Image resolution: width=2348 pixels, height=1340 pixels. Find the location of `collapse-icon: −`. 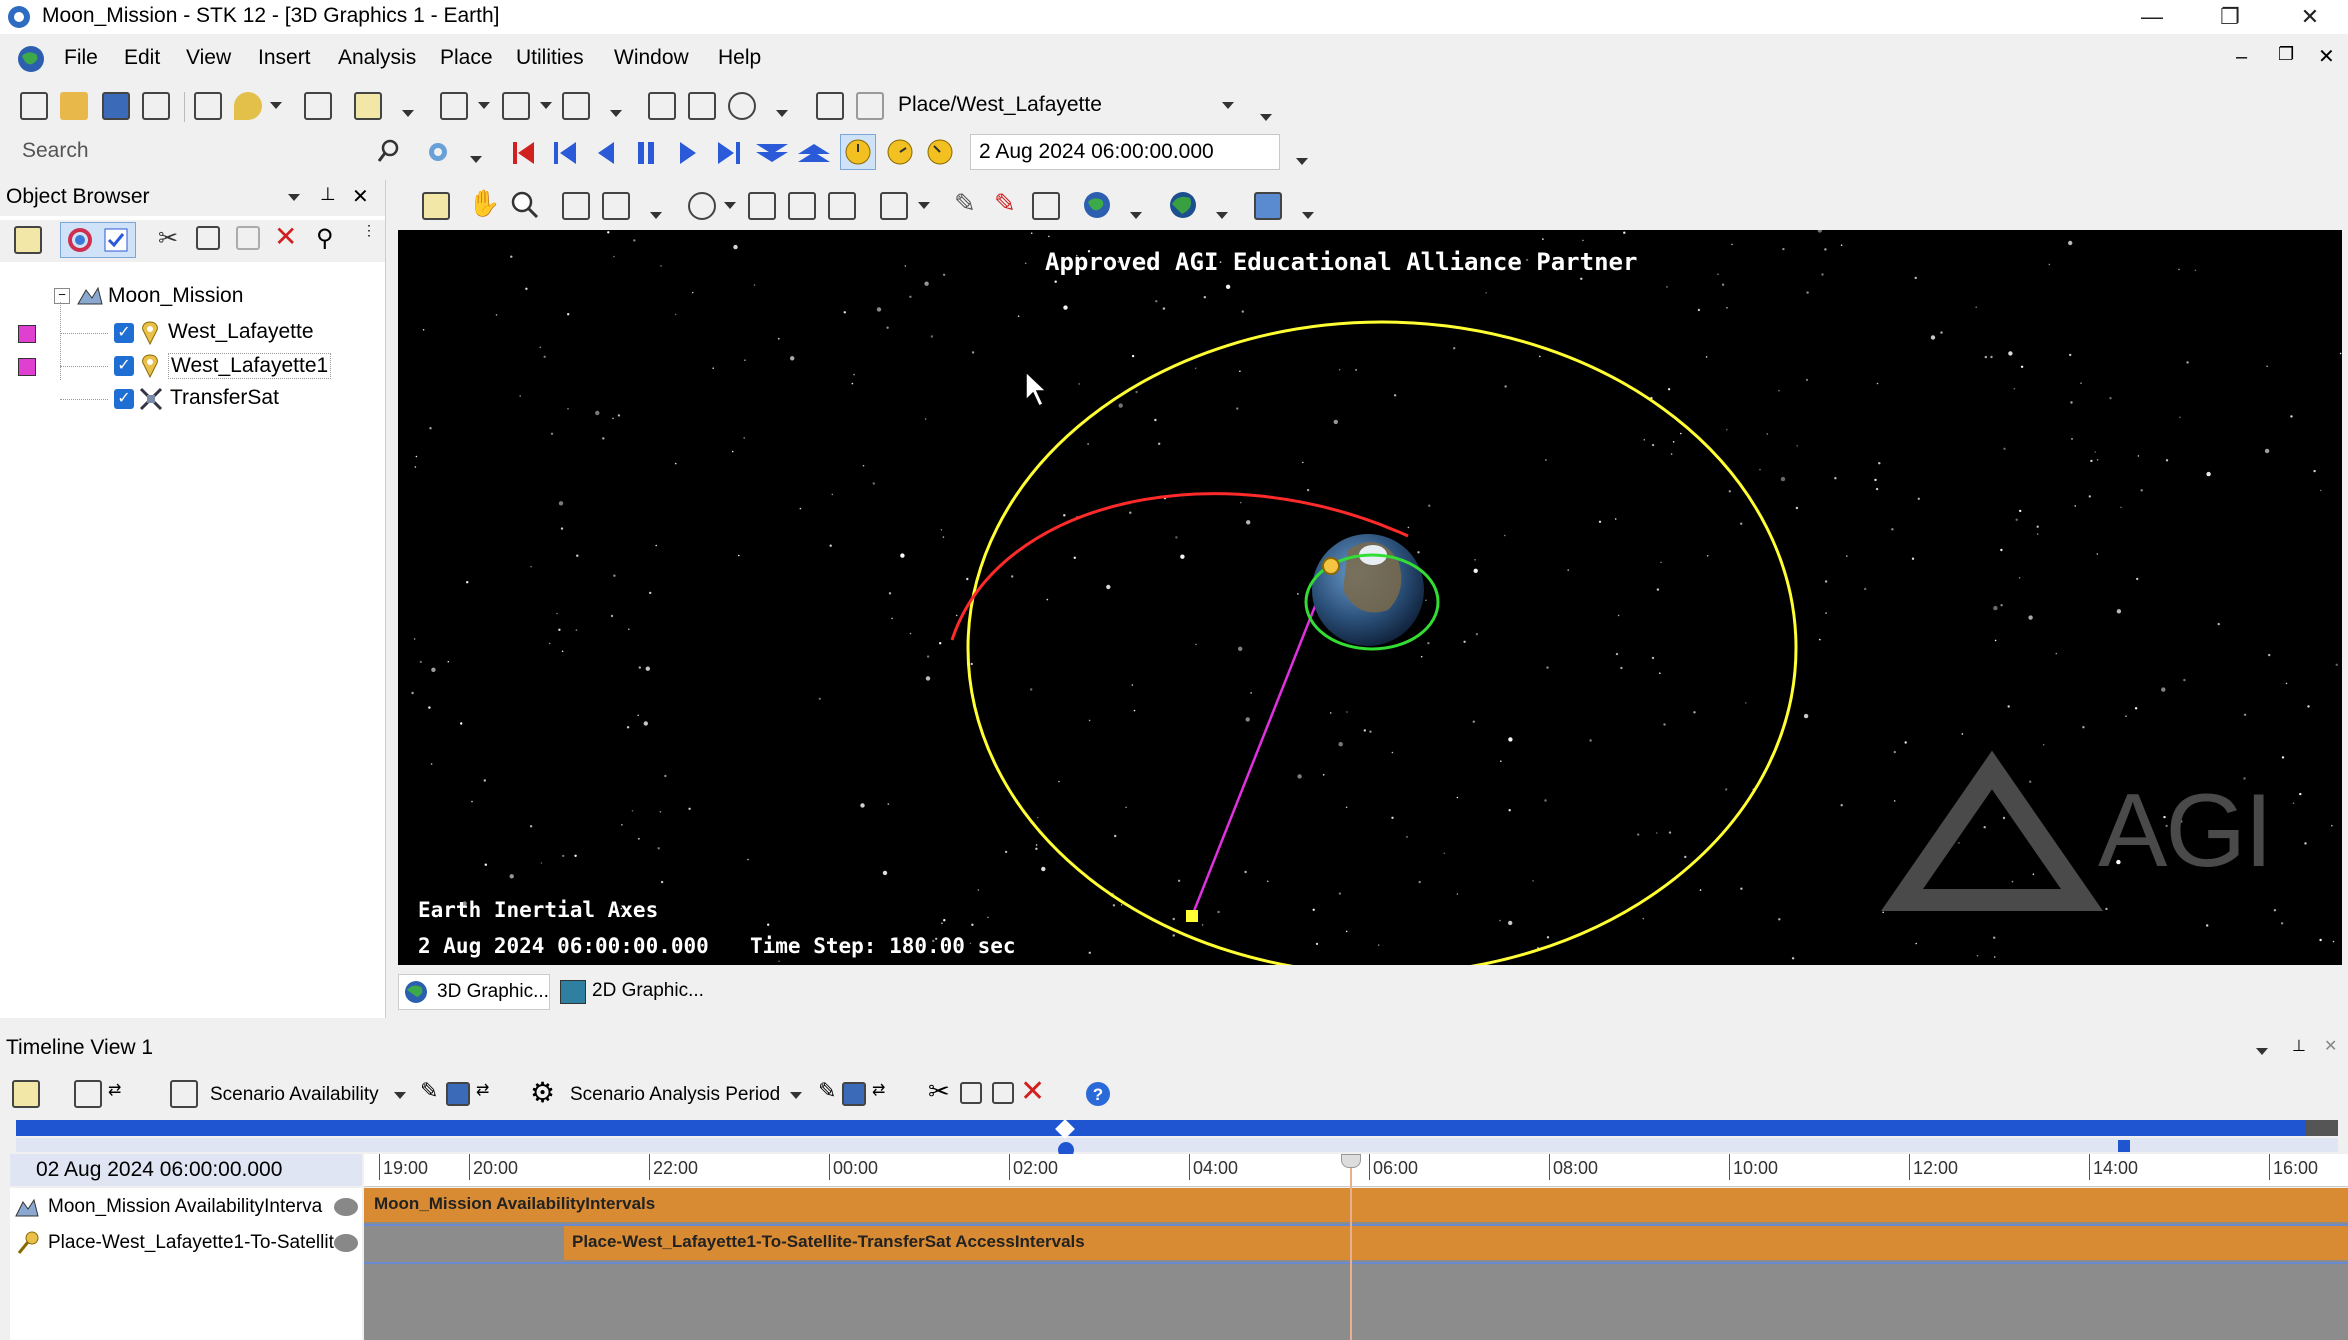

collapse-icon: − is located at coordinates (62, 296).